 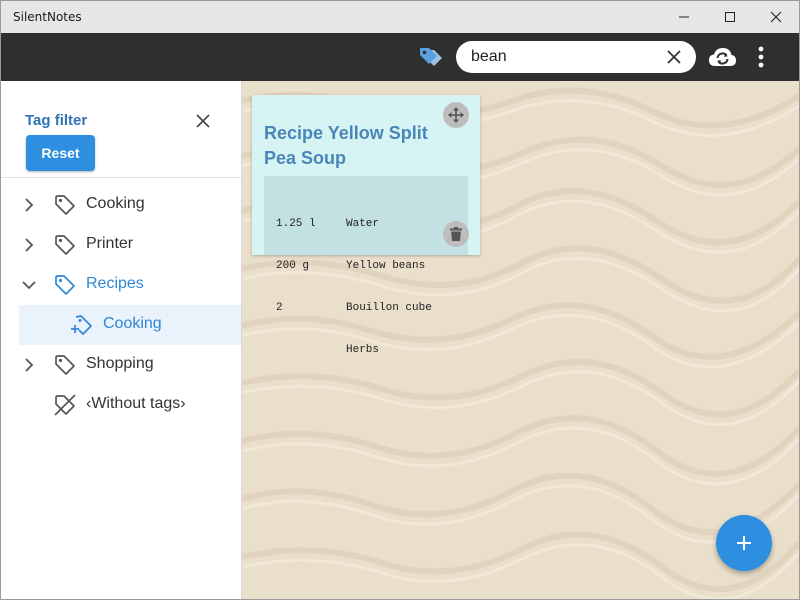 What do you see at coordinates (81, 325) in the screenshot?
I see `tag-add-icon` at bounding box center [81, 325].